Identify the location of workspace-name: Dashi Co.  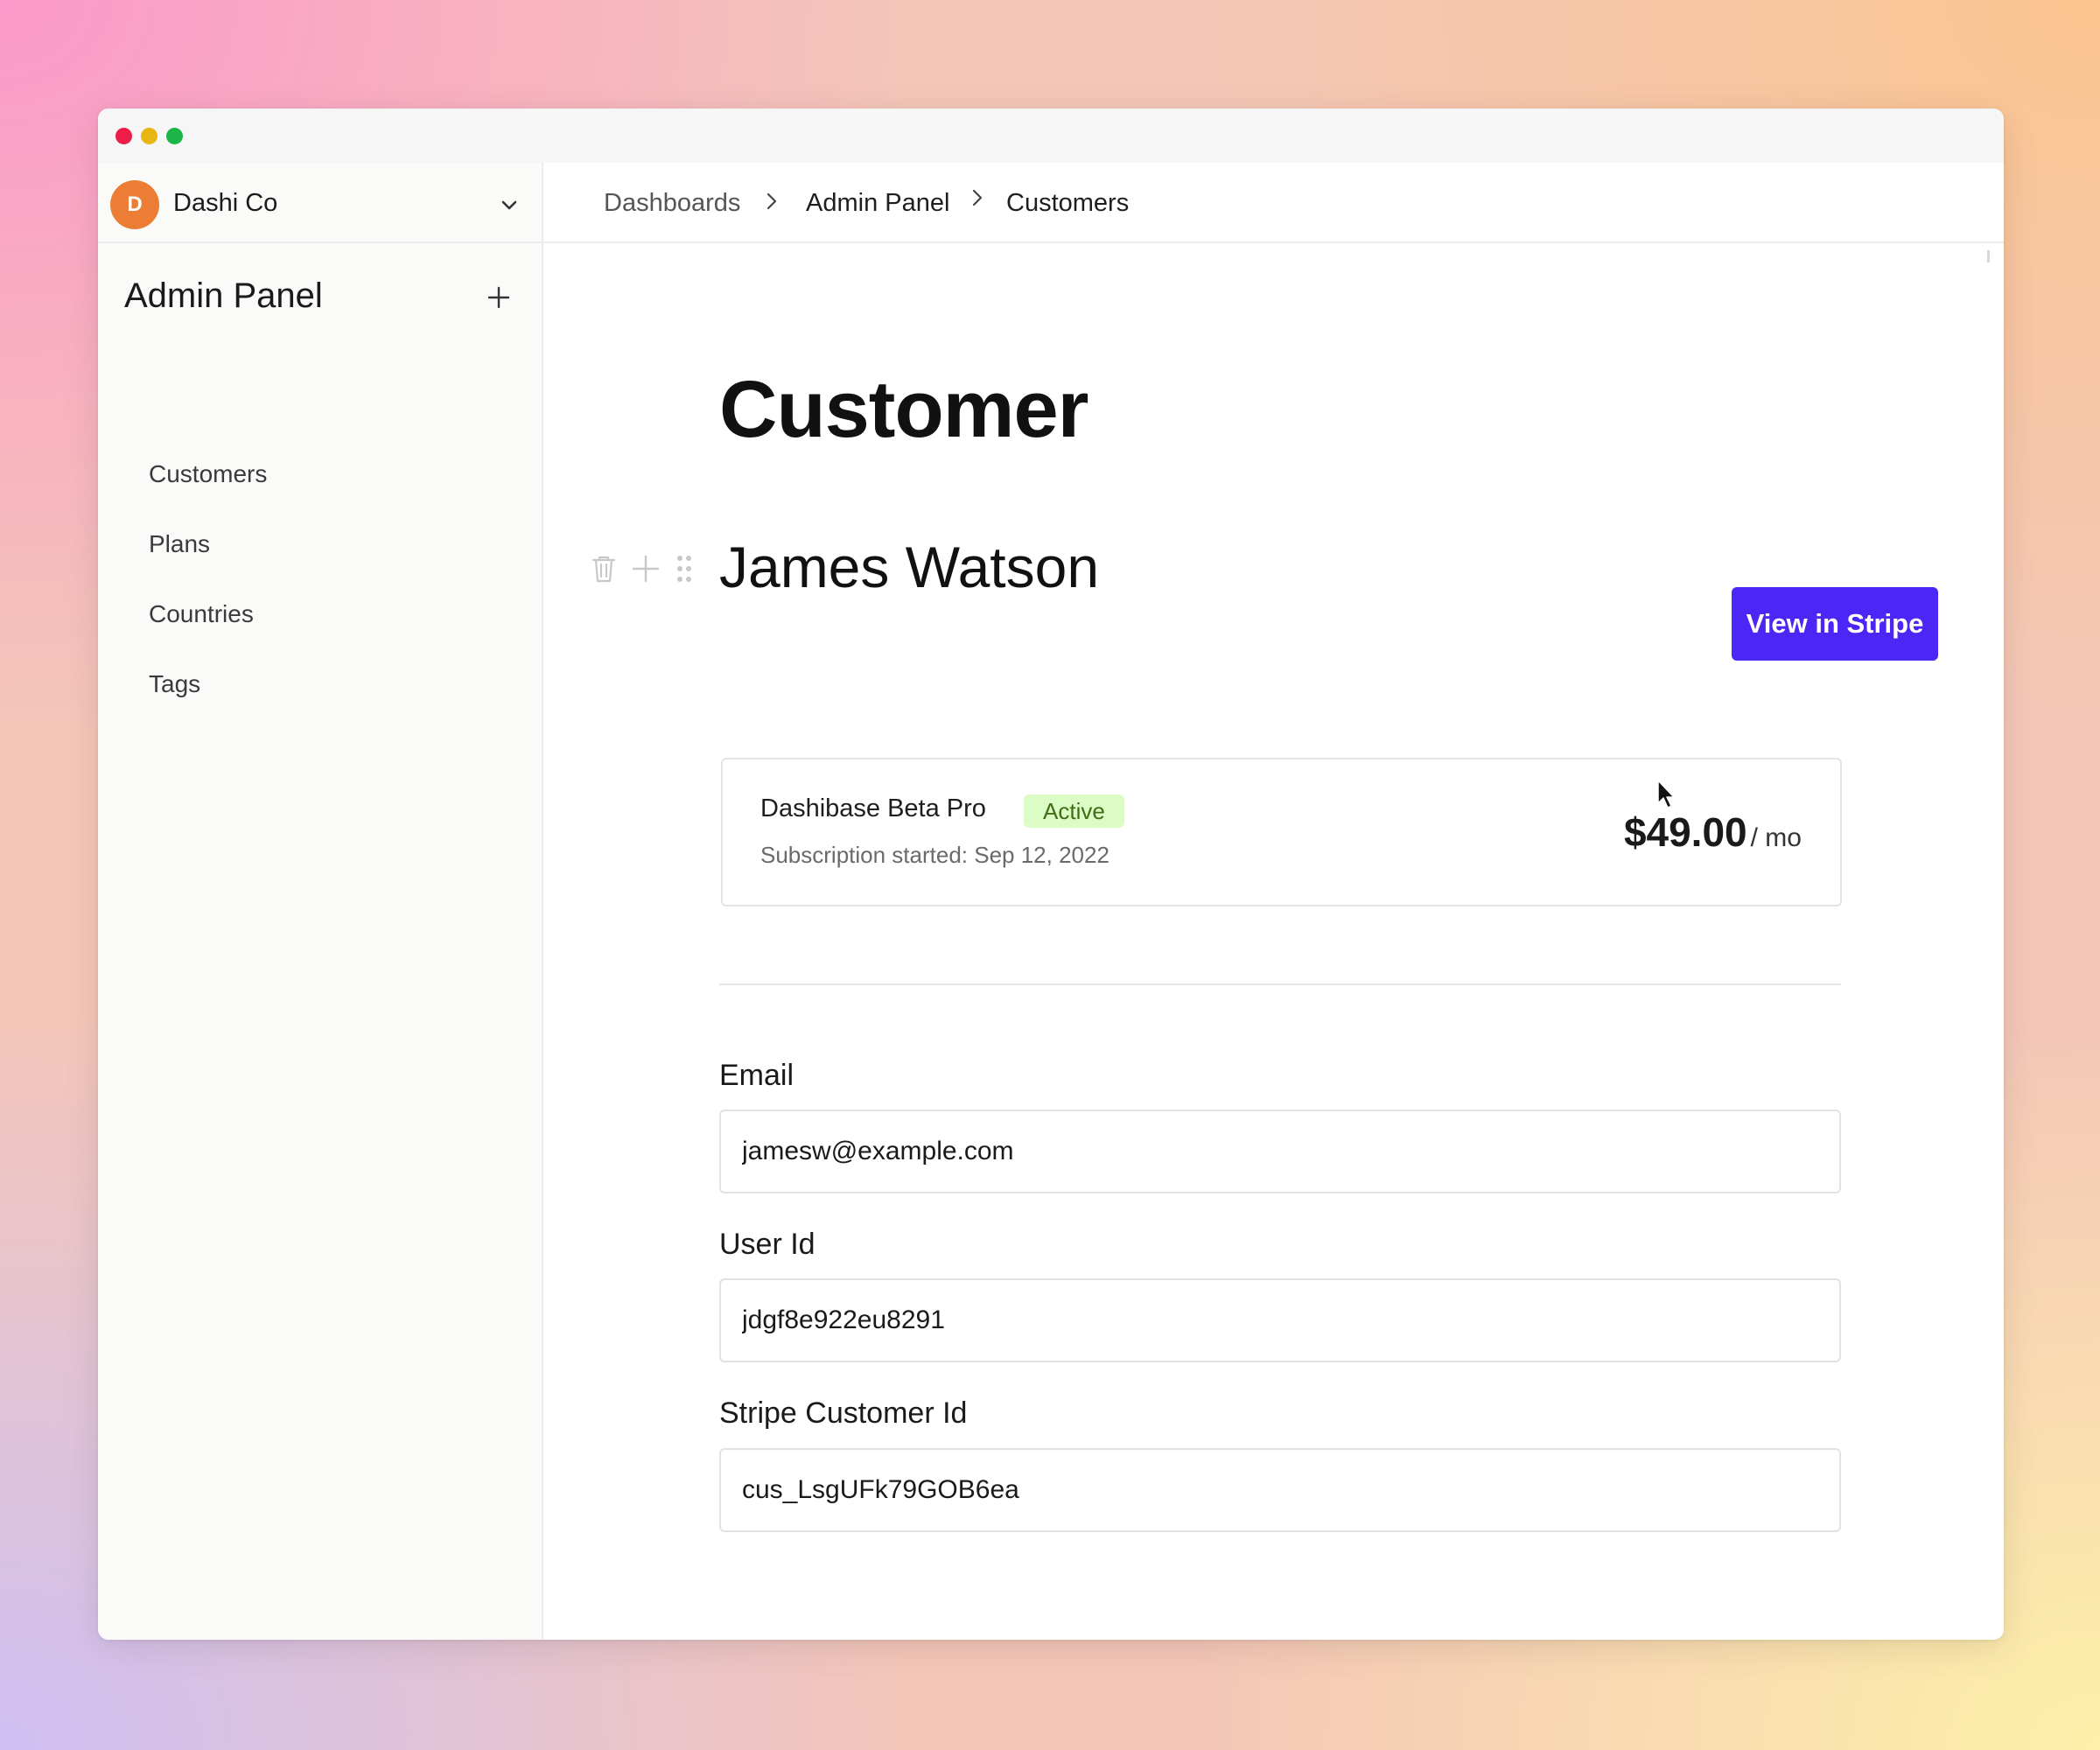
(225, 203).